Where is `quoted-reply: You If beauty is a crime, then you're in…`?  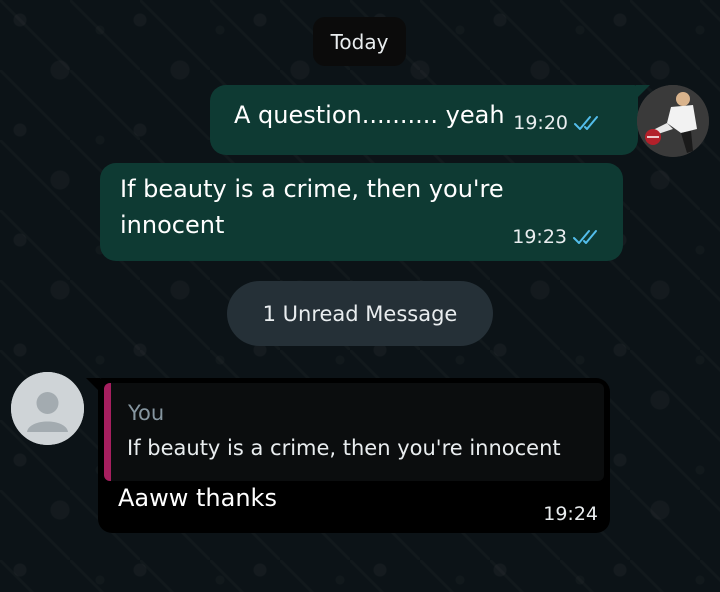
quoted-reply: You If beauty is a crime, then you're in… is located at coordinates (354, 432).